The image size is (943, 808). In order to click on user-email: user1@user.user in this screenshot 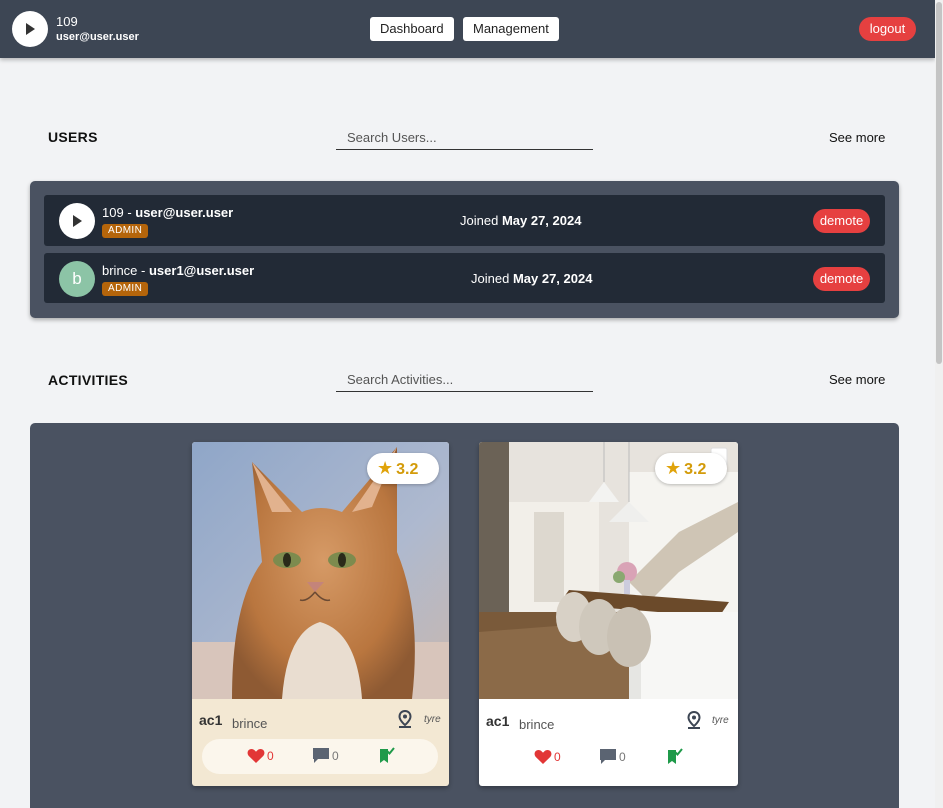, I will do `click(201, 270)`.